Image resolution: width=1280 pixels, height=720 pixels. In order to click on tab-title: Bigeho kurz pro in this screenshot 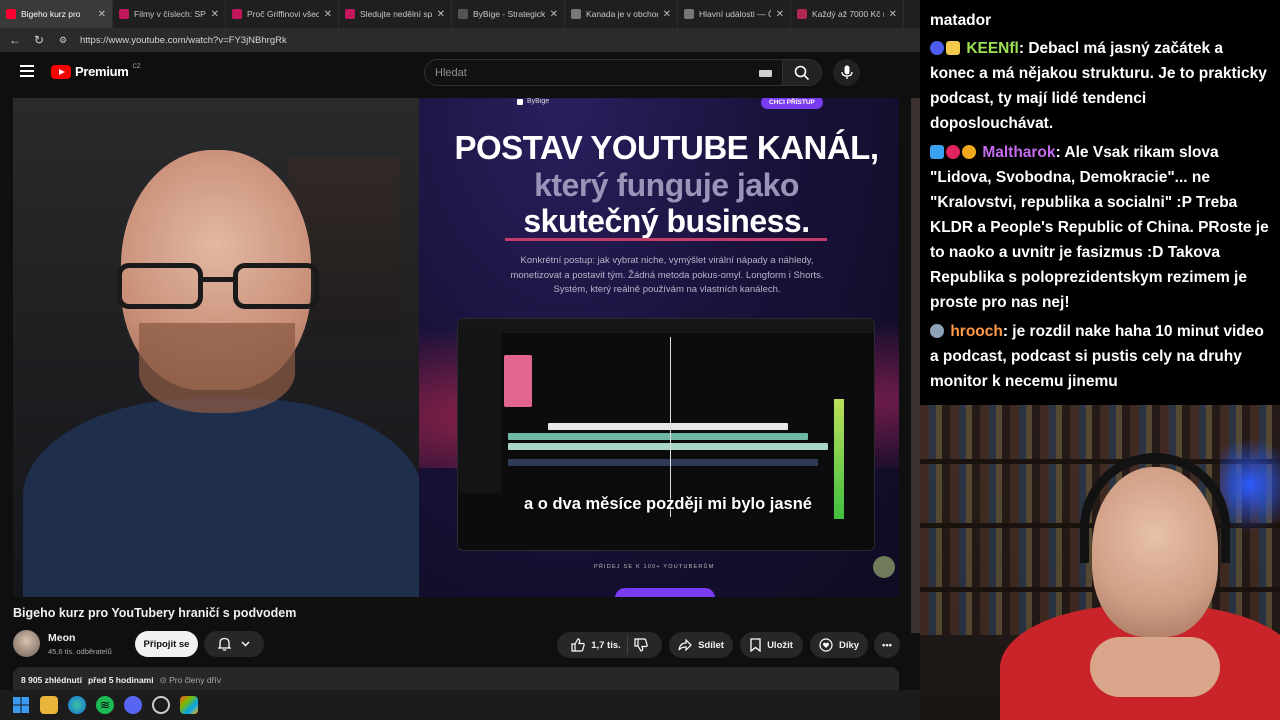, I will do `click(51, 14)`.